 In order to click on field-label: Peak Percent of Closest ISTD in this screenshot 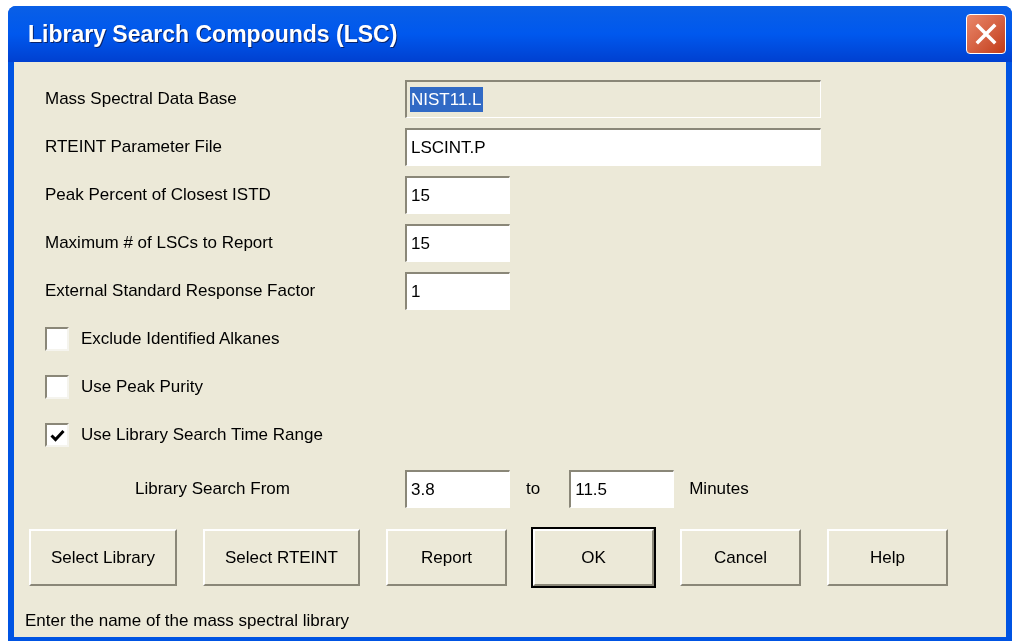, I will do `click(158, 195)`.